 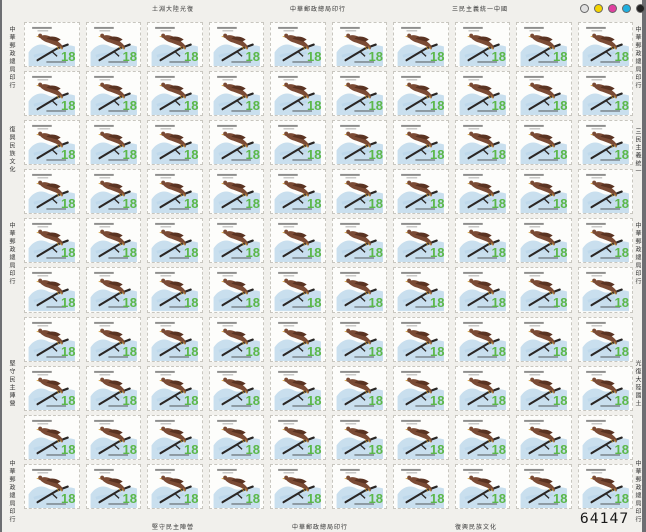 I want to click on top-margin-inscription-left: 土淵大陸光復, so click(x=173, y=9).